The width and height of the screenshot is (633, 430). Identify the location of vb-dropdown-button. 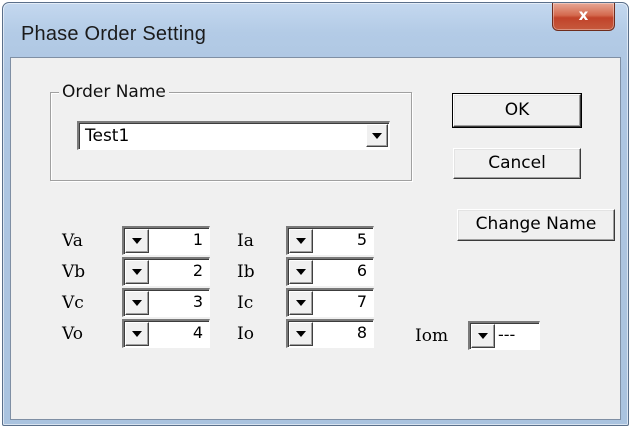
(137, 272).